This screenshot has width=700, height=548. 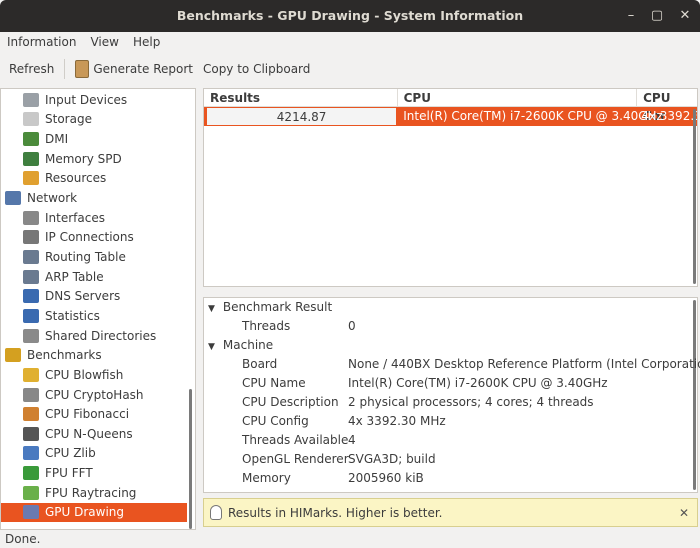 I want to click on sidebar-item-input-devices: Input Devices, so click(x=94, y=100).